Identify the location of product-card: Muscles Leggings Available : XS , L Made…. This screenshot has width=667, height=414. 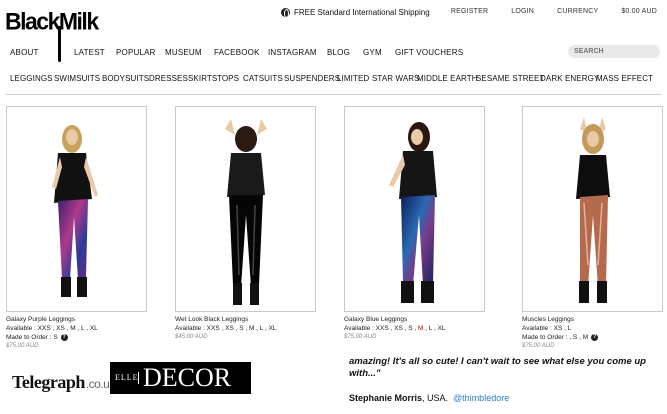
(592, 228).